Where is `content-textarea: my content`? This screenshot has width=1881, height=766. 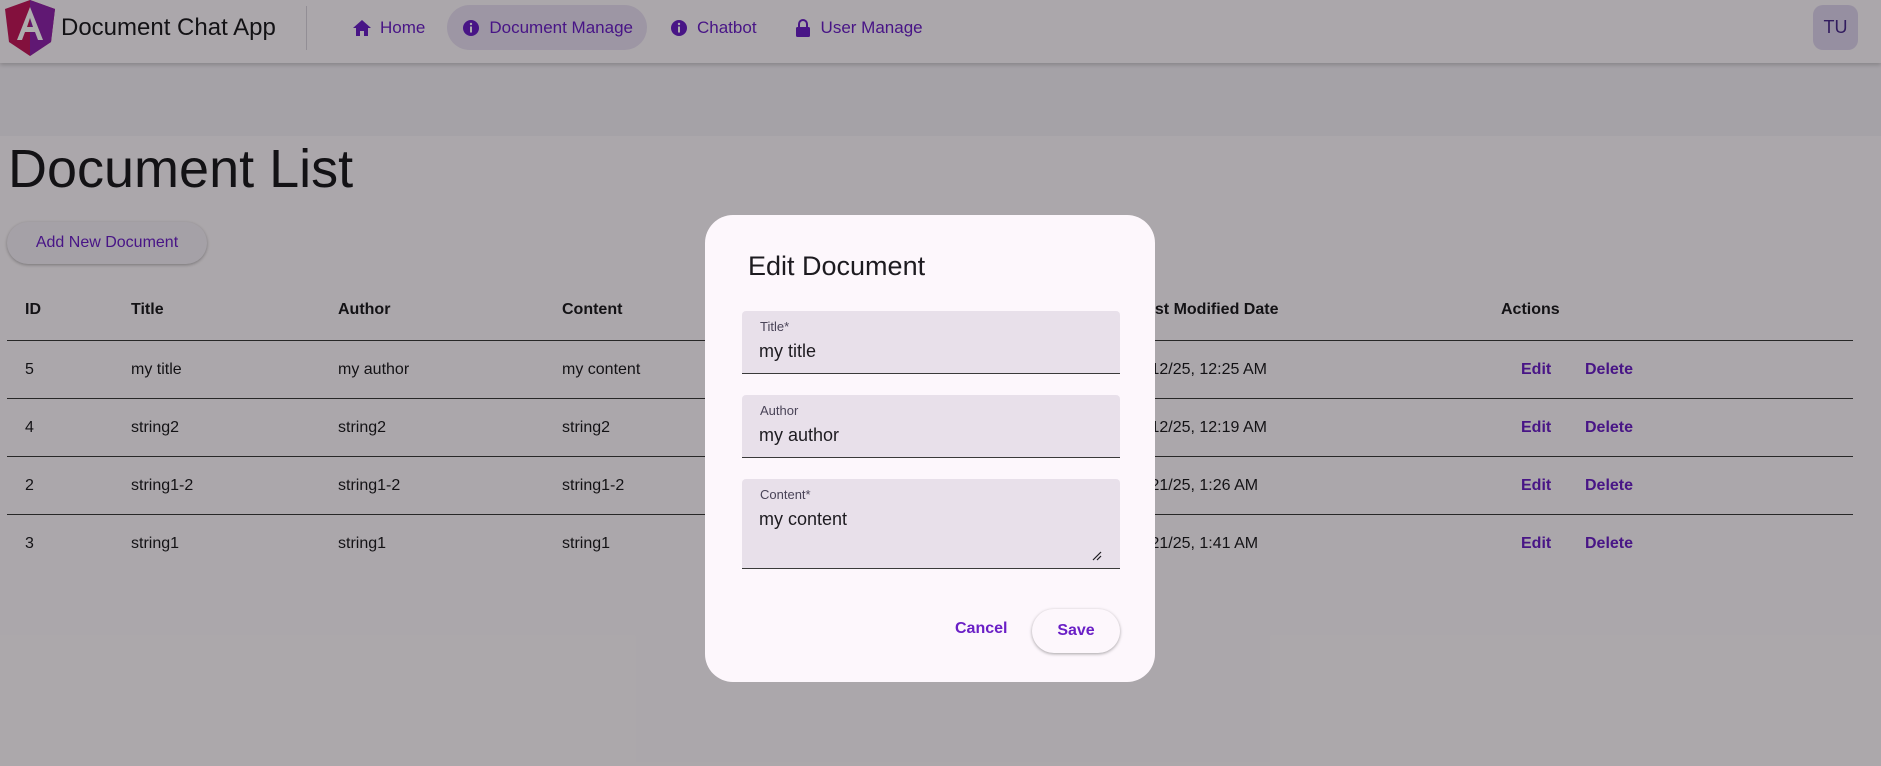
content-textarea: my content is located at coordinates (929, 529).